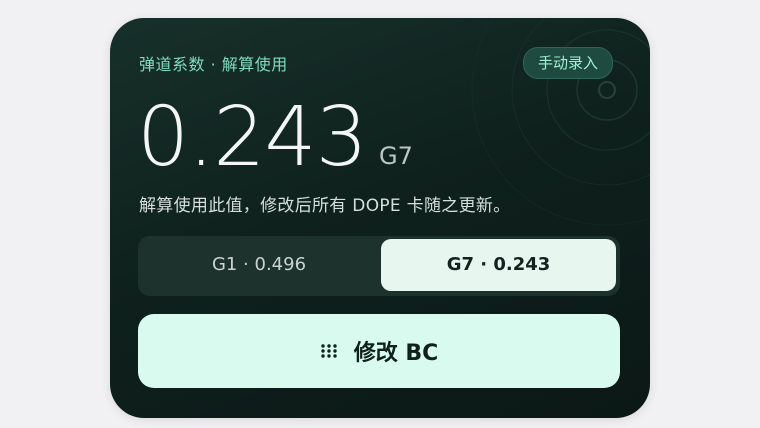 The image size is (760, 428). I want to click on edit-bc-button-label: 修改 BC, so click(396, 353).